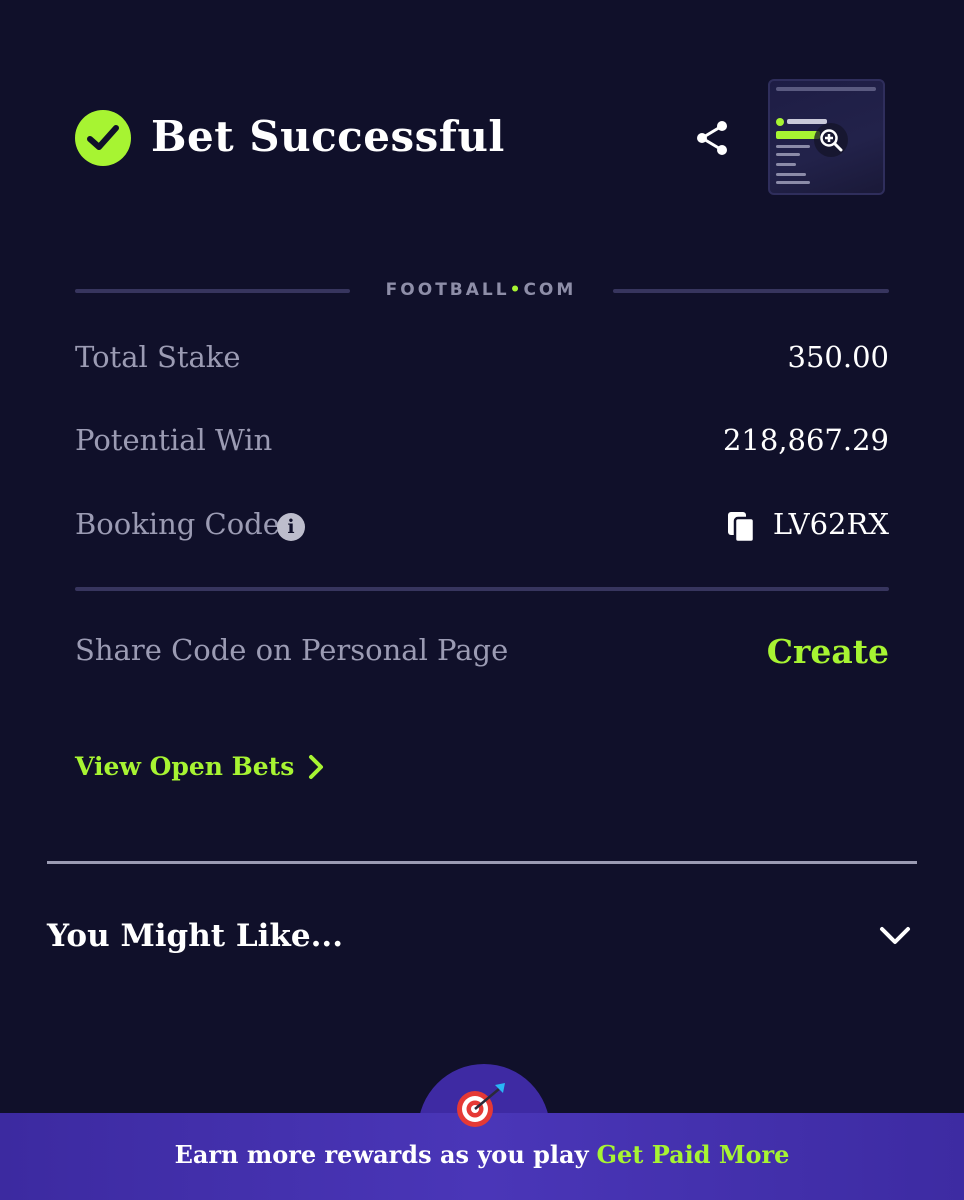 This screenshot has width=964, height=1200. Describe the element at coordinates (826, 89) in the screenshot. I see `thumbnail-header-line` at that location.